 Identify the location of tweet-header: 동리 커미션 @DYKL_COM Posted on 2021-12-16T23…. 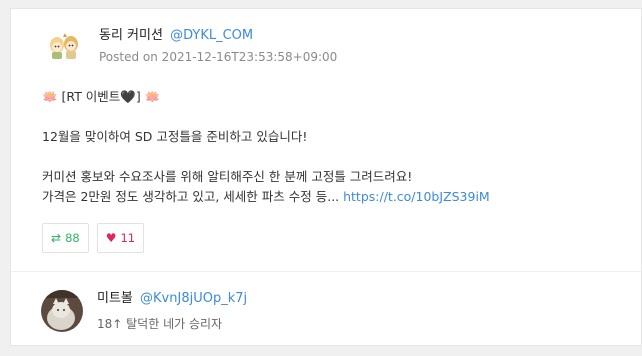
(189, 46).